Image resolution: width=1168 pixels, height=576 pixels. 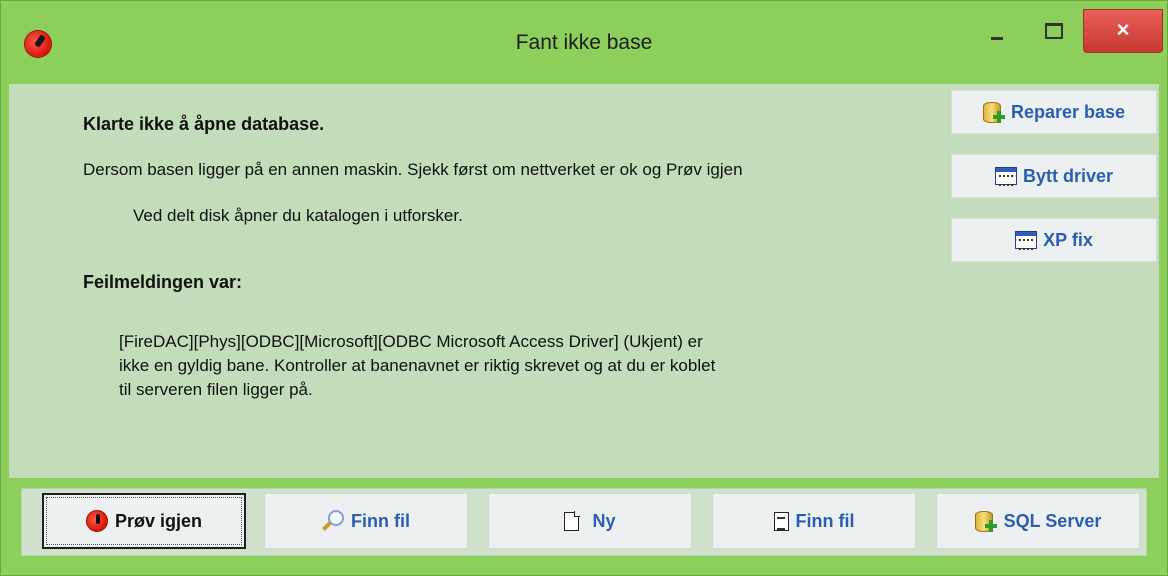 I want to click on maximize-button, so click(x=1052, y=31).